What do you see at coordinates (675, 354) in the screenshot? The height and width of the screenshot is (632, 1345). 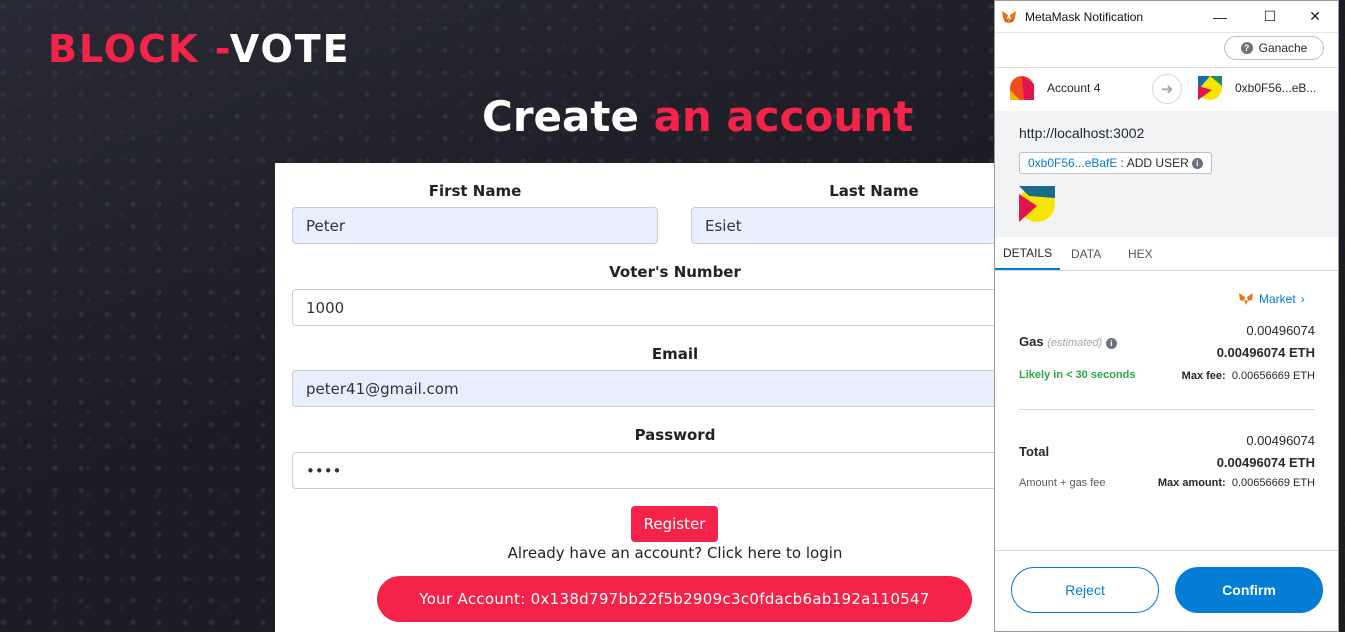 I see `email-label: Email` at bounding box center [675, 354].